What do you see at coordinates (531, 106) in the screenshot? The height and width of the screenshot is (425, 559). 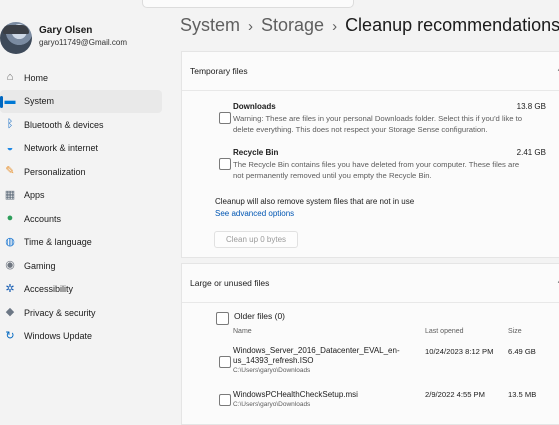 I see `downloads-size: 13.8 GB` at bounding box center [531, 106].